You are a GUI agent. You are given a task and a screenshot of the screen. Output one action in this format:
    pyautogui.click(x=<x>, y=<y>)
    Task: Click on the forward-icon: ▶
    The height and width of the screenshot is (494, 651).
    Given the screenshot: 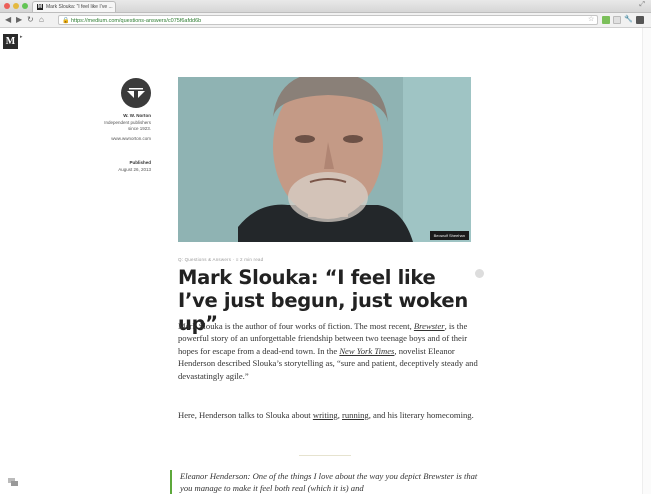 What is the action you would take?
    pyautogui.click(x=19, y=20)
    